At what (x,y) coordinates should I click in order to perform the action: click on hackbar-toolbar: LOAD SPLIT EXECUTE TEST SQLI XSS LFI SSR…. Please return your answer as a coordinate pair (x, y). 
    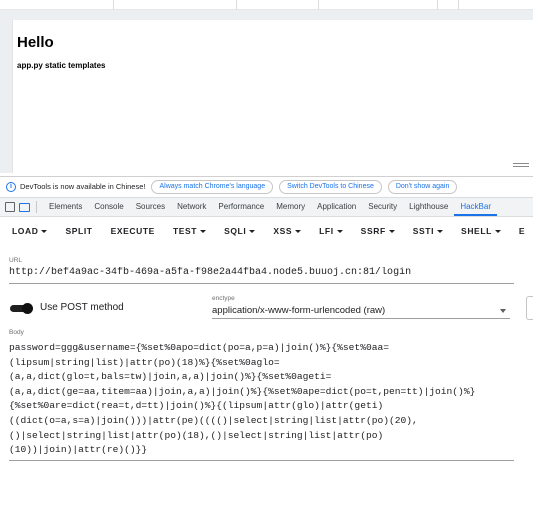
    Looking at the image, I should click on (266, 231).